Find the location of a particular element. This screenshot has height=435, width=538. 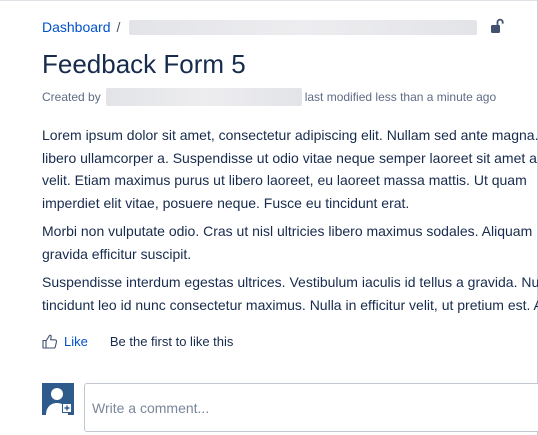

like-section: Like Be the first to like this is located at coordinates (137, 341).